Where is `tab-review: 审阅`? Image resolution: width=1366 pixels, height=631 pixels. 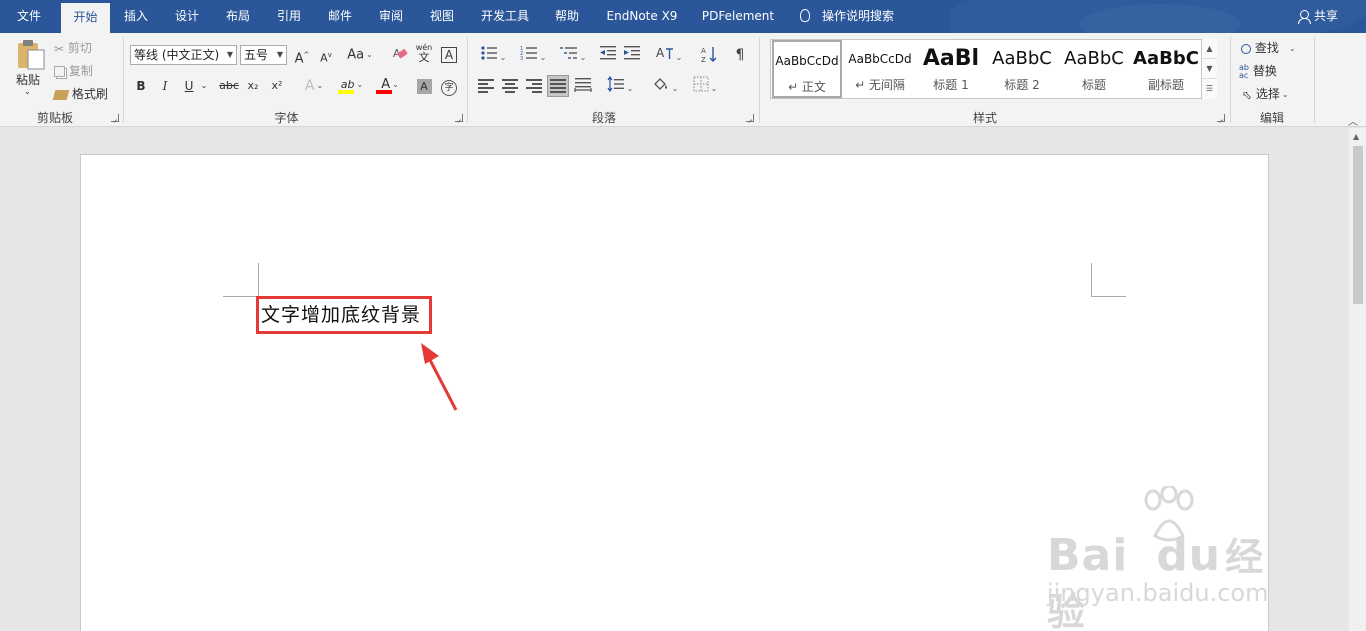
tab-review: 审阅 is located at coordinates (391, 16).